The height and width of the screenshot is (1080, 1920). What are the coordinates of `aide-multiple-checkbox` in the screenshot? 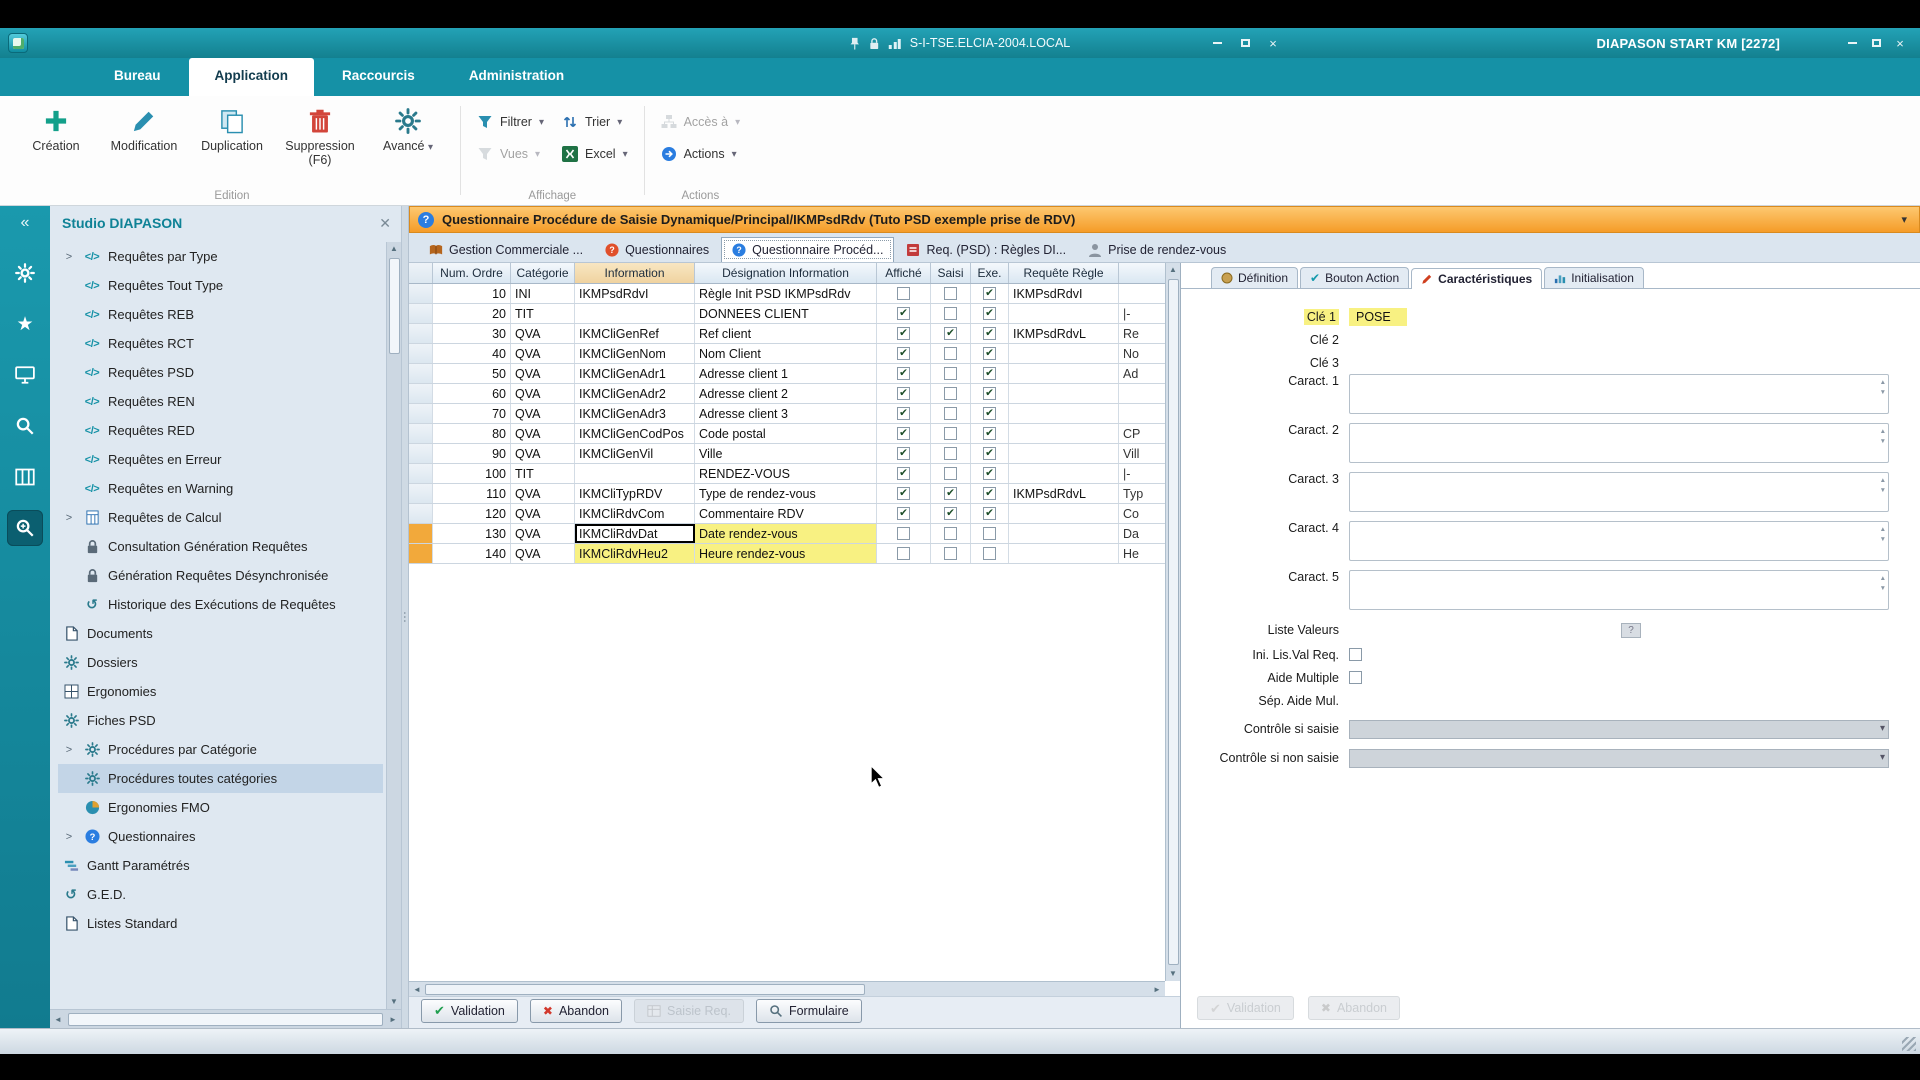 It's located at (1355, 677).